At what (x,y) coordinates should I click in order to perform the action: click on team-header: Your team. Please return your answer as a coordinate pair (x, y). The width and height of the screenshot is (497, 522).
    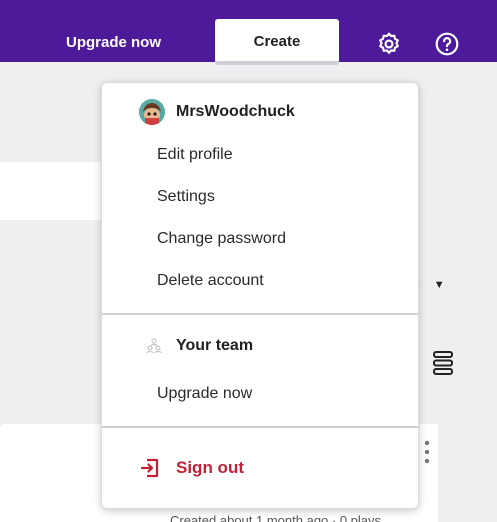
    Looking at the image, I should click on (199, 346).